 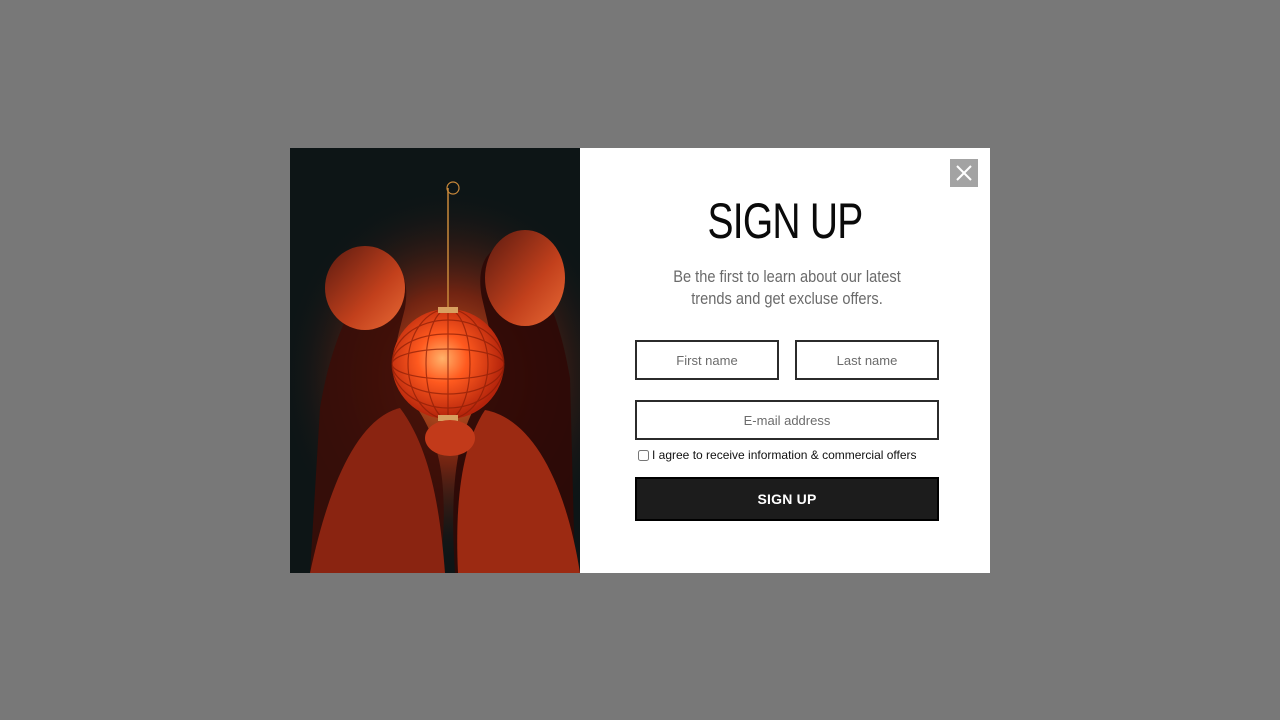 I want to click on close-button, so click(x=964, y=173).